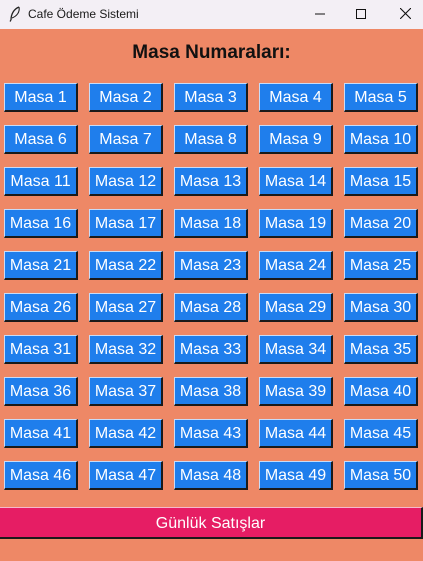 Image resolution: width=423 pixels, height=561 pixels. What do you see at coordinates (381, 97) in the screenshot?
I see `table-button: Masa 5` at bounding box center [381, 97].